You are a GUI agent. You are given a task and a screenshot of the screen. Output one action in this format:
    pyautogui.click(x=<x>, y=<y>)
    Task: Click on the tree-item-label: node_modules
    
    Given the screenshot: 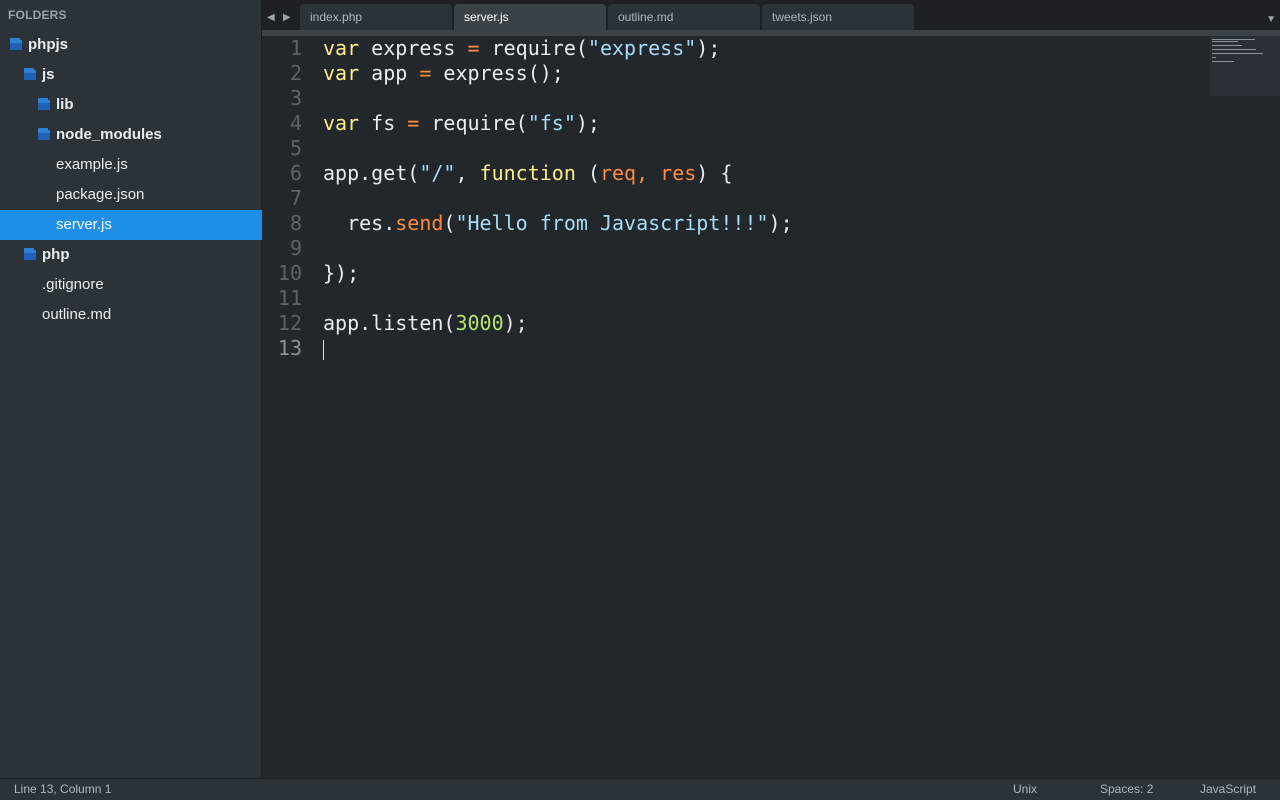 What is the action you would take?
    pyautogui.click(x=109, y=134)
    